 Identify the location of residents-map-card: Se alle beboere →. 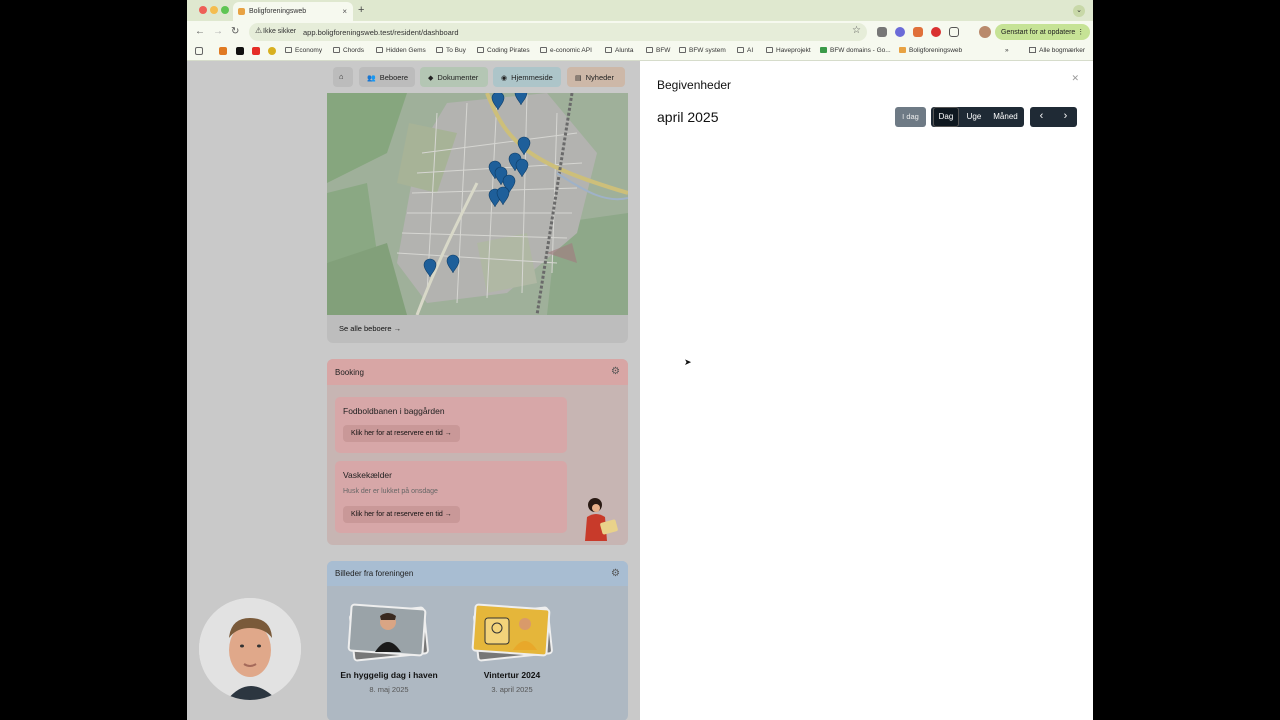
(477, 218).